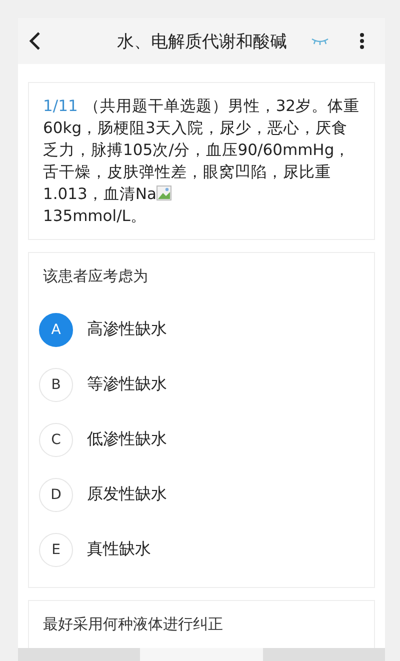  What do you see at coordinates (127, 384) in the screenshot?
I see `option-text: 等渗性缺水` at bounding box center [127, 384].